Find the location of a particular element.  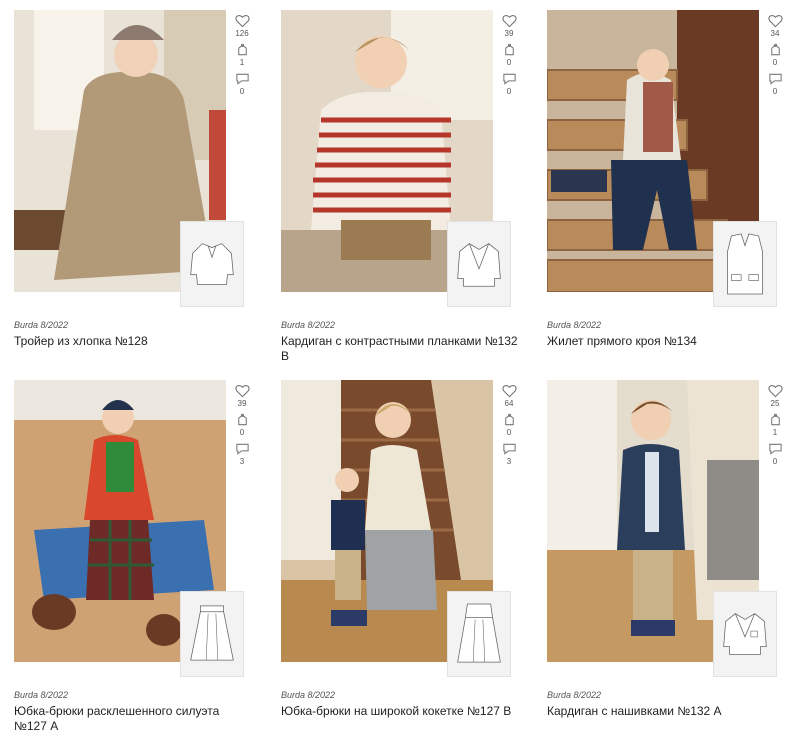

pattern-title-link: Тройер из хлопка №128 is located at coordinates (134, 341).